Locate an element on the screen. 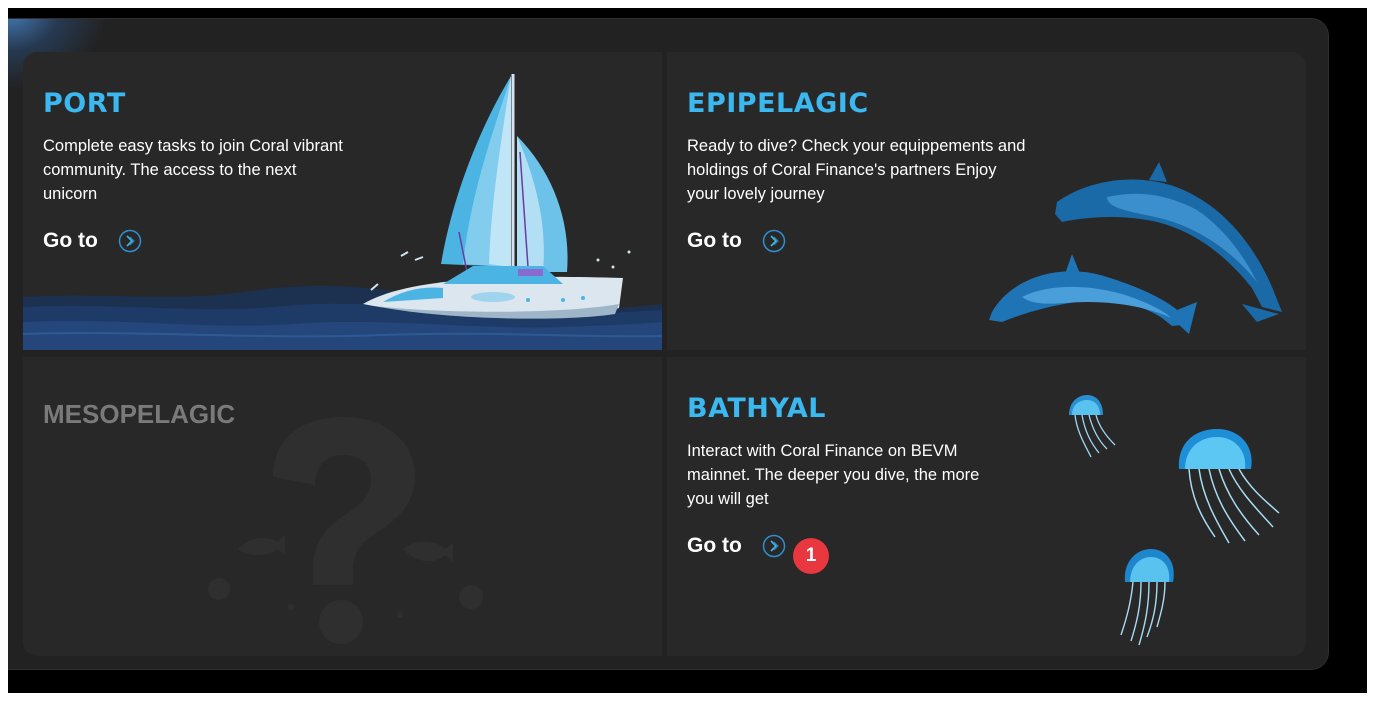 This screenshot has width=1375, height=701. epipelagic-go-to-button: Go to is located at coordinates (736, 241).